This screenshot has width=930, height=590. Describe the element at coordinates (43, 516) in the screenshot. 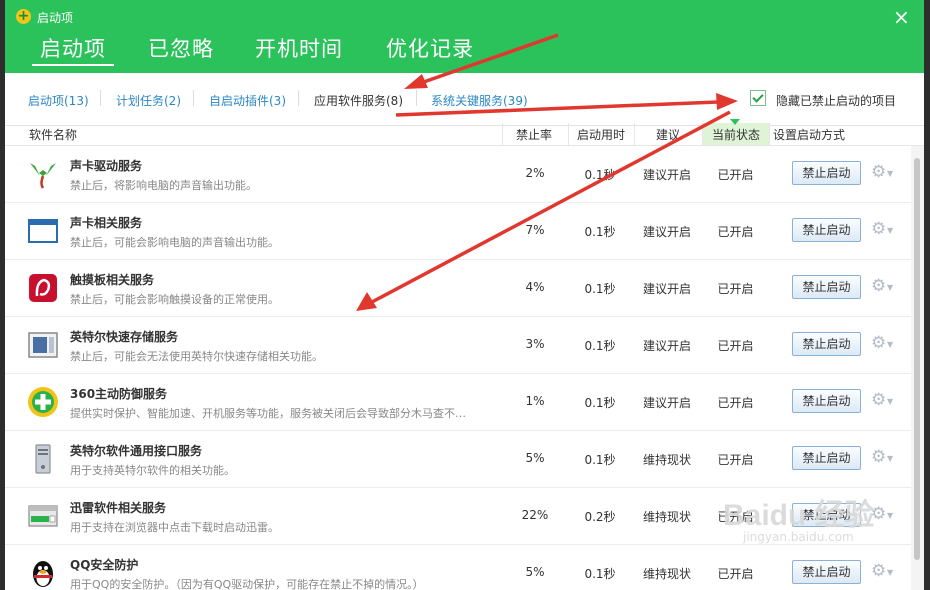

I see `download-drive-icon` at that location.